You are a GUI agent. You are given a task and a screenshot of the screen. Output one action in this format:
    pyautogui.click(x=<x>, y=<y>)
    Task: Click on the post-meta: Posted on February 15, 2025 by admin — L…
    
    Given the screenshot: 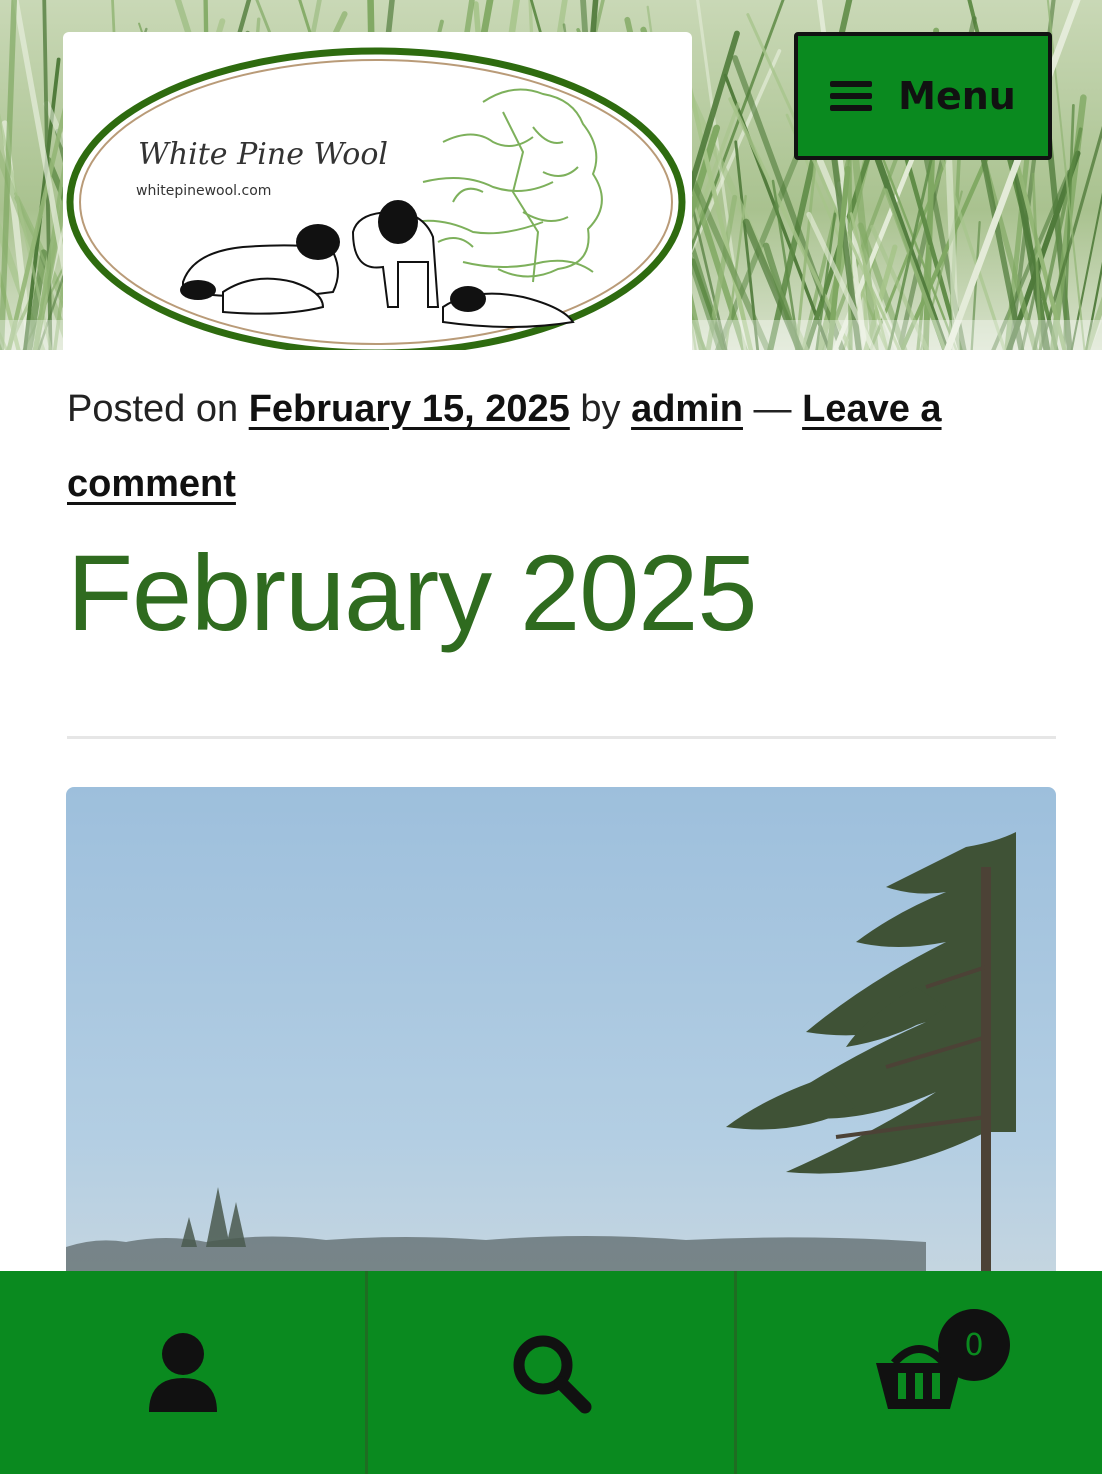 What is the action you would take?
    pyautogui.click(x=567, y=447)
    